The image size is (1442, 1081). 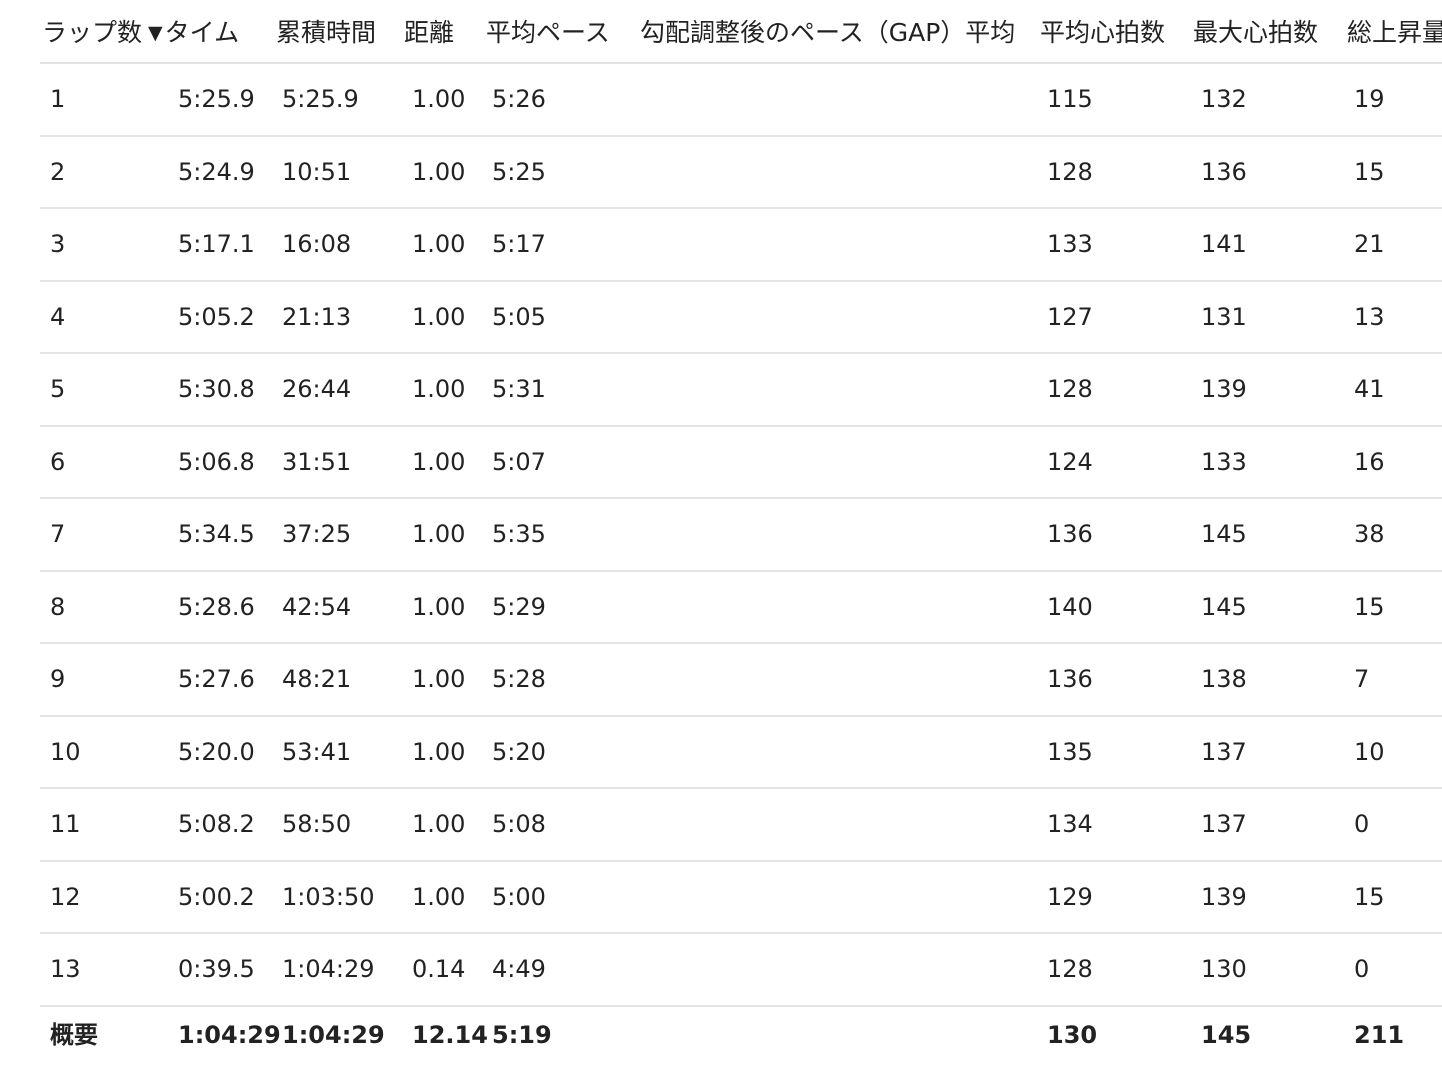 What do you see at coordinates (58, 606) in the screenshot?
I see `cell-lap: 8` at bounding box center [58, 606].